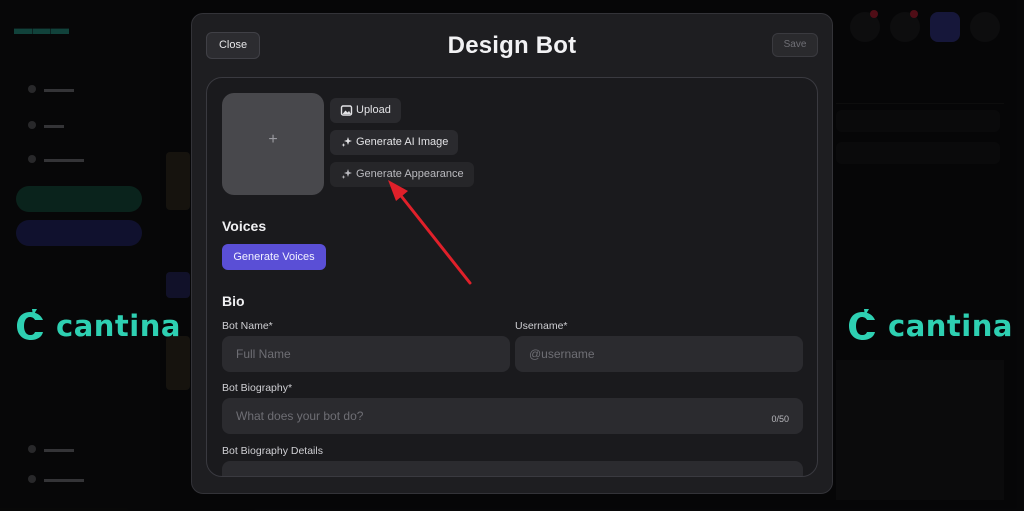 This screenshot has width=1024, height=511. I want to click on bot-name-label: Bot Name*, so click(247, 326).